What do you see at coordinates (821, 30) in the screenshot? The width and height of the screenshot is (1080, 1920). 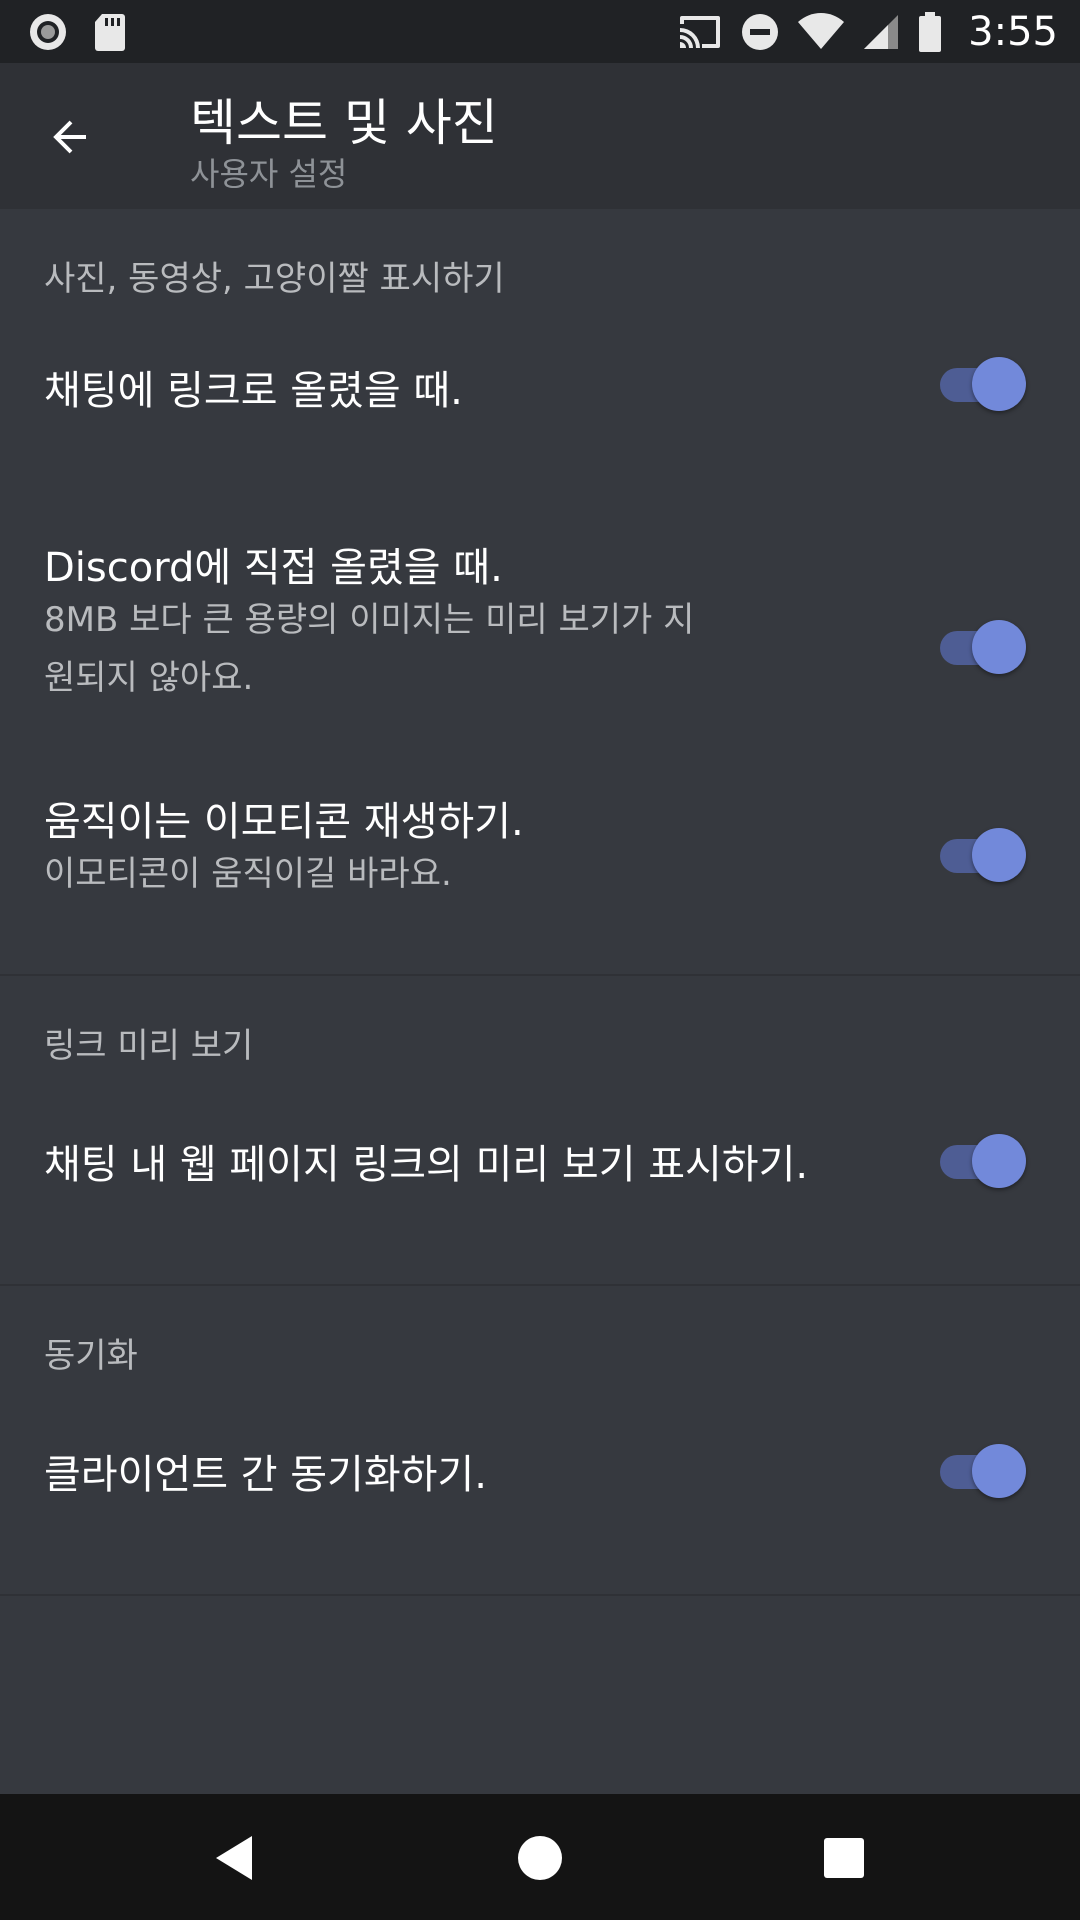 I see `wifi-icon` at bounding box center [821, 30].